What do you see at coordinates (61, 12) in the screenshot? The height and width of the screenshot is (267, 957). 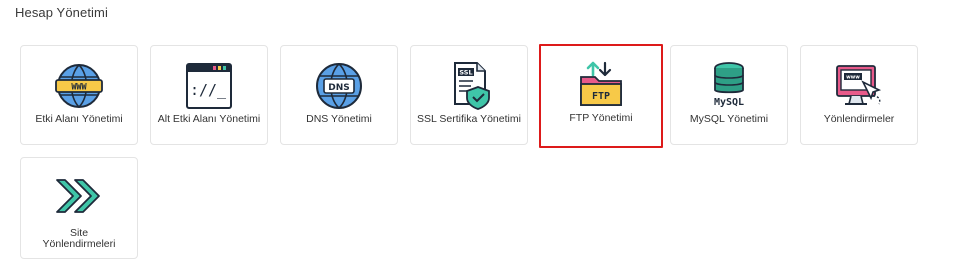 I see `section-title: Hesap Yönetimi` at bounding box center [61, 12].